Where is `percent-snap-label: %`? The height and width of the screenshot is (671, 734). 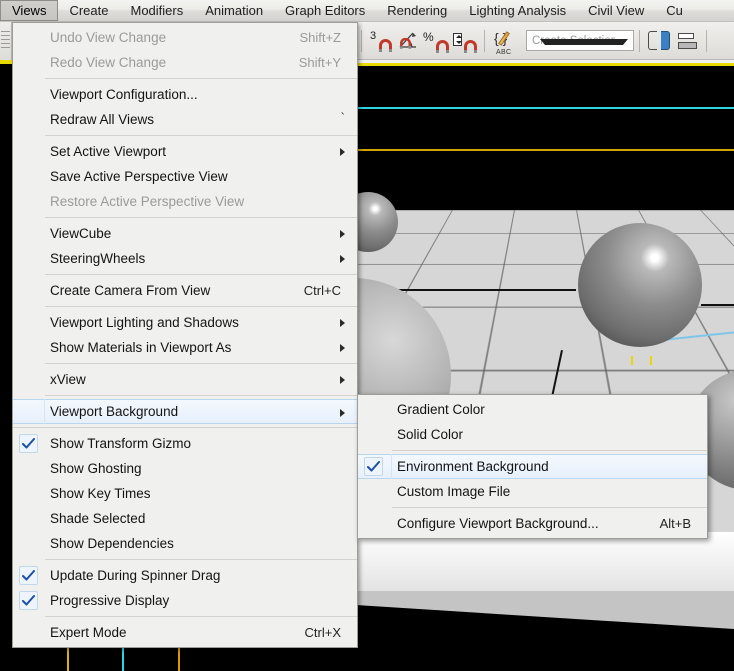
percent-snap-label: % is located at coordinates (428, 36).